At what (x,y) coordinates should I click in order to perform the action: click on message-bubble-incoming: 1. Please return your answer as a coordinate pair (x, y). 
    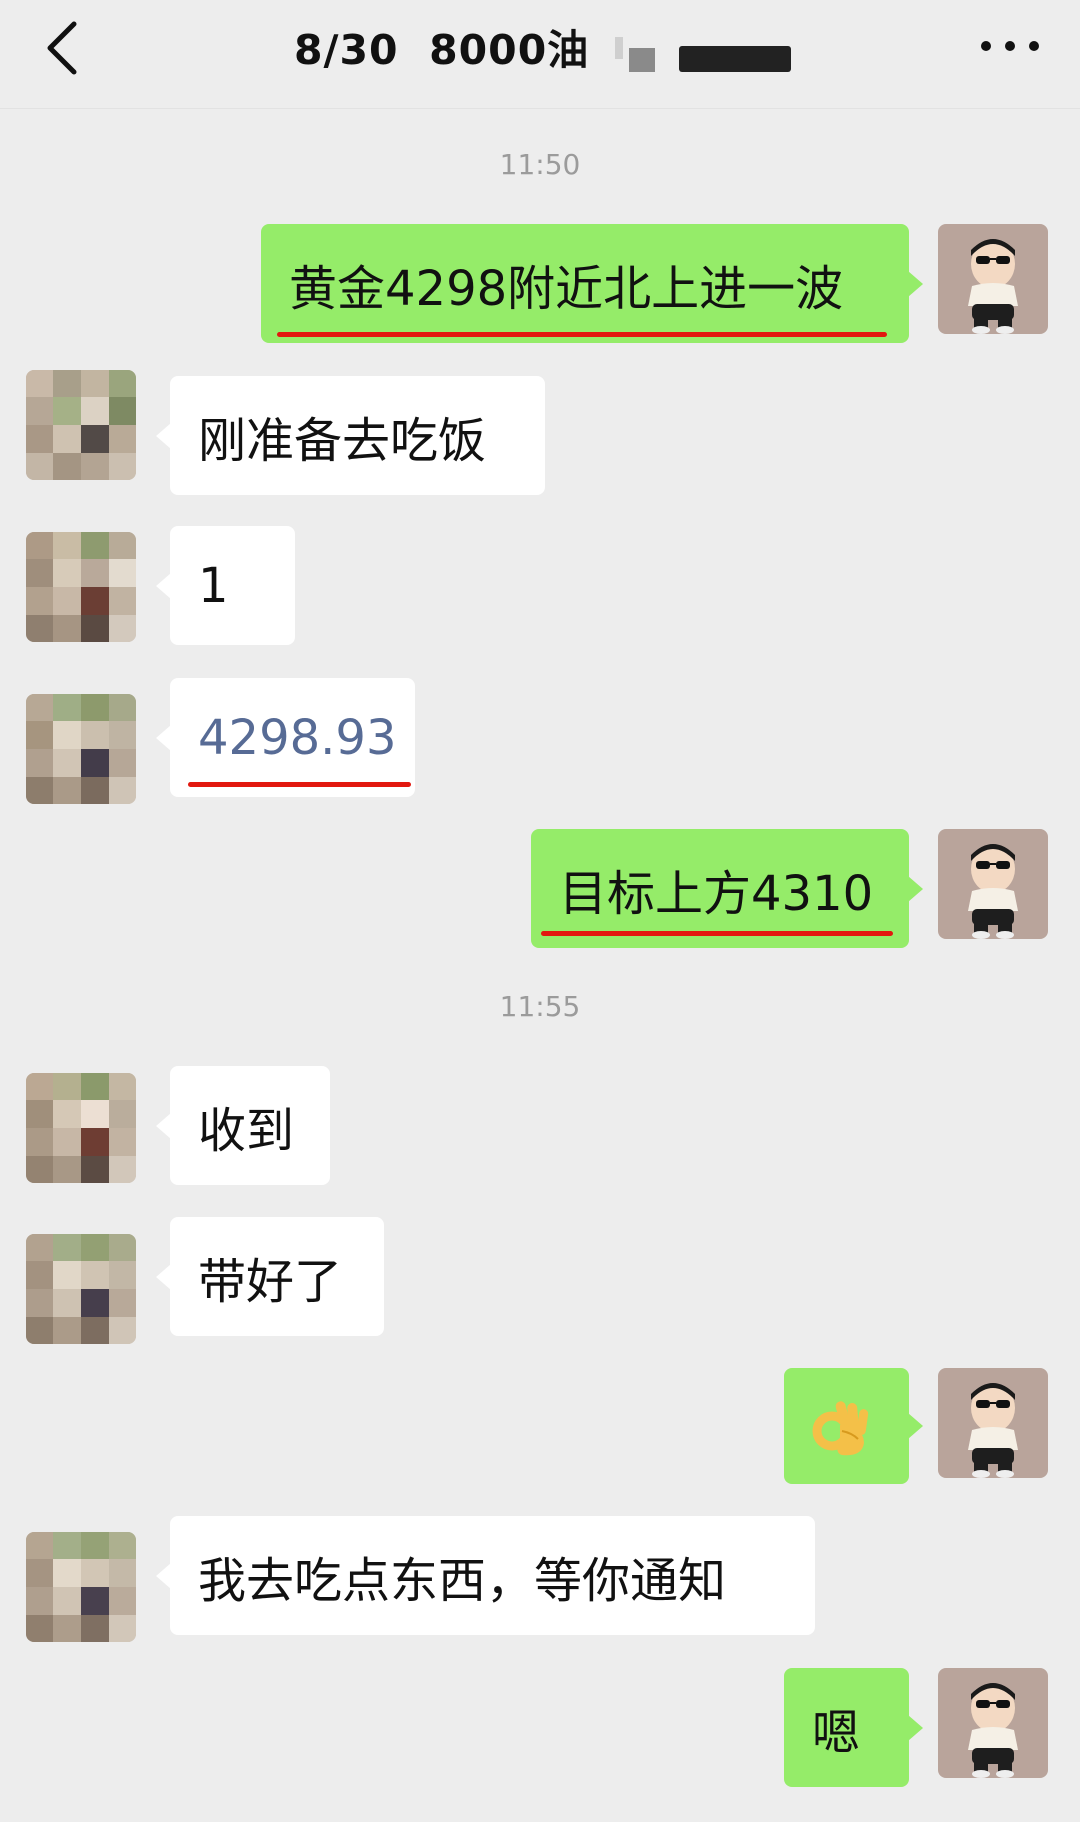
    Looking at the image, I should click on (225, 585).